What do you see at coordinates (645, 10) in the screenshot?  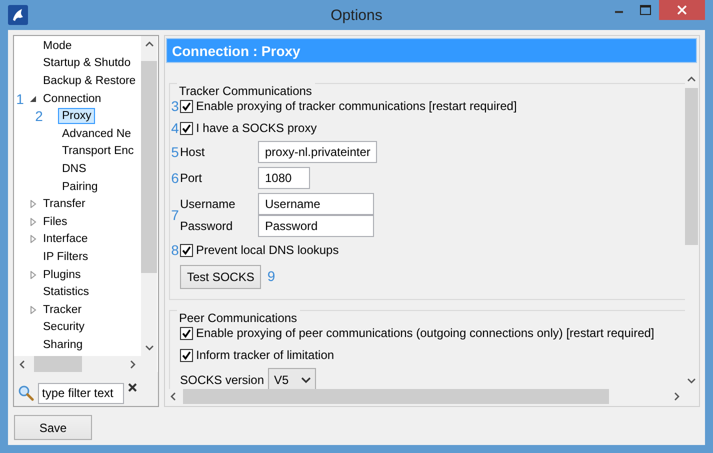 I see `maximize-icon` at bounding box center [645, 10].